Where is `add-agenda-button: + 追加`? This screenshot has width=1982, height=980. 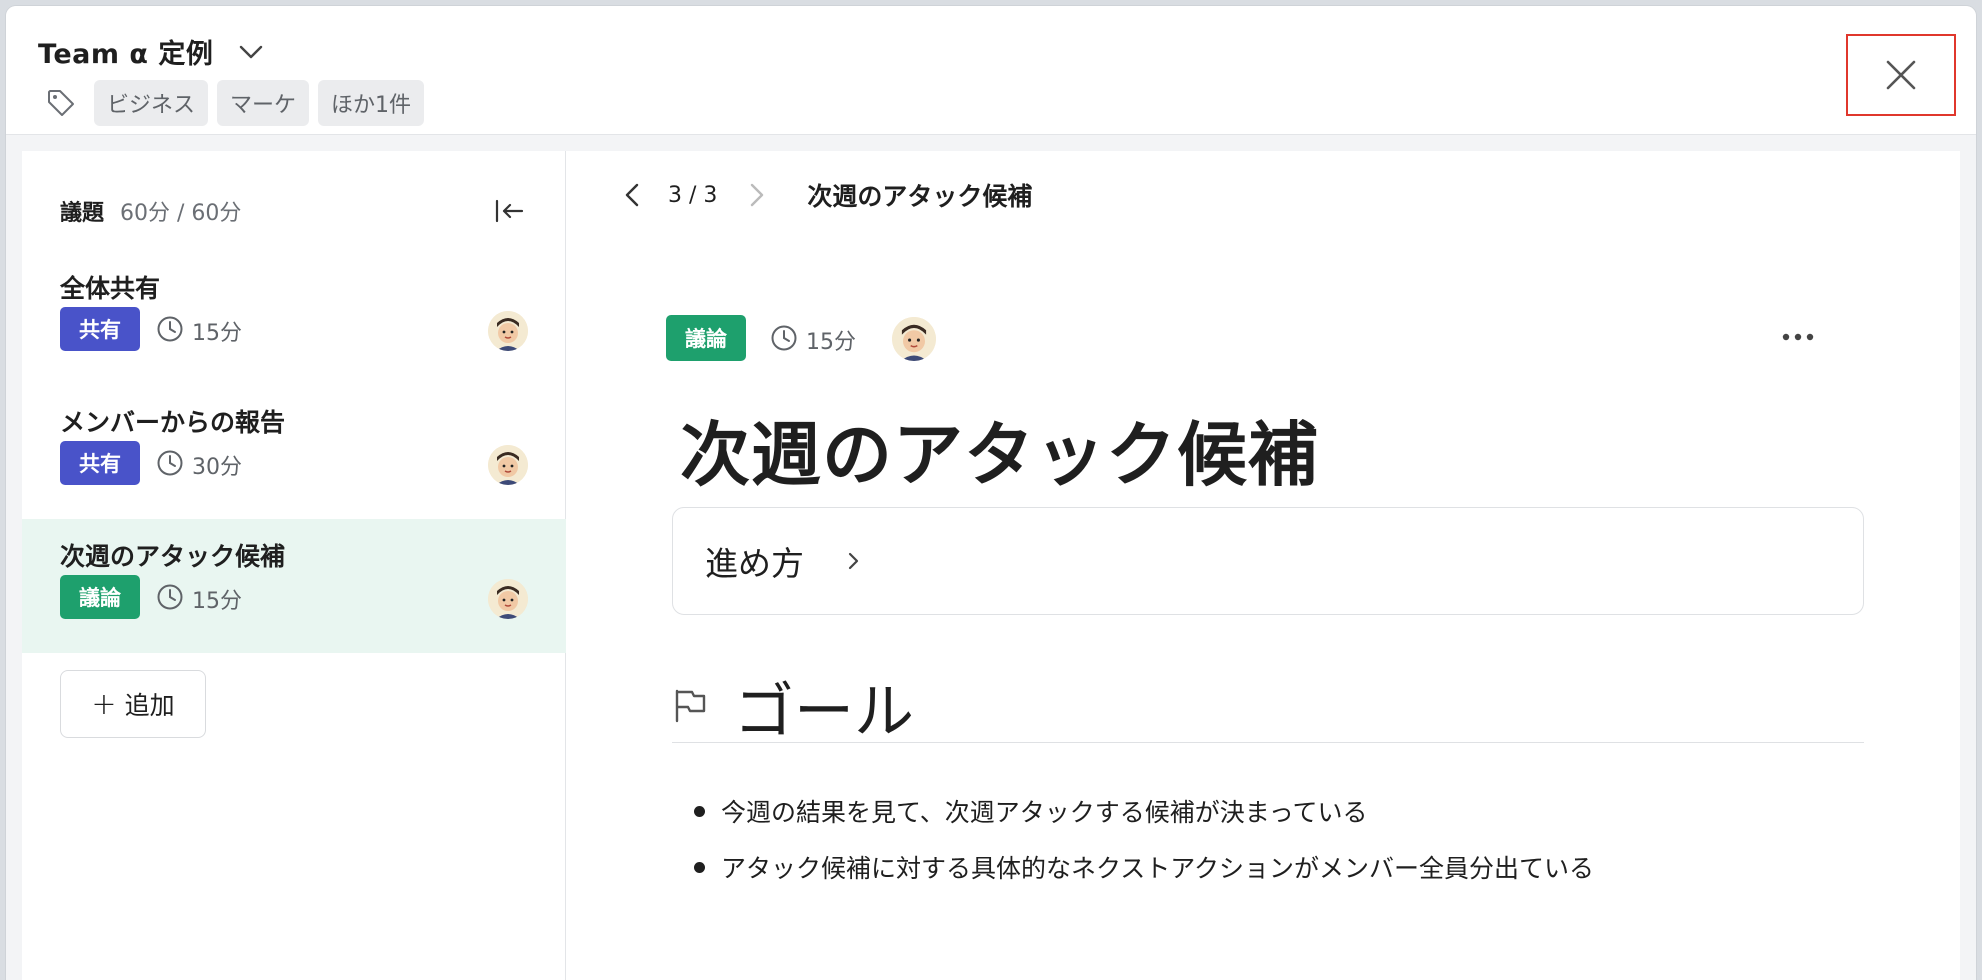 add-agenda-button: + 追加 is located at coordinates (133, 704).